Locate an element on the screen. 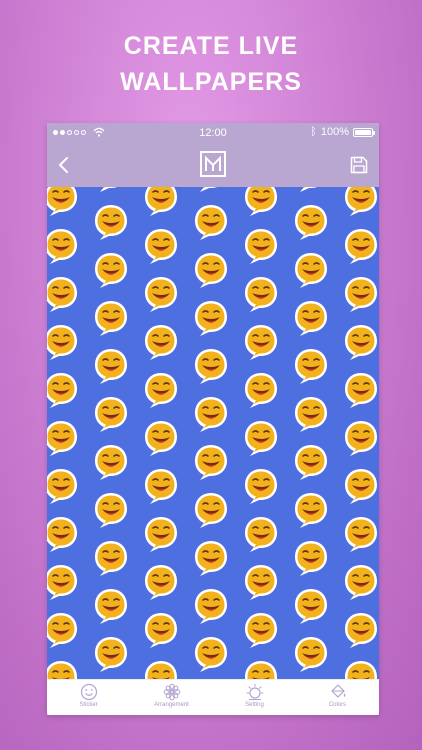 The image size is (422, 750). flower-grid-icon is located at coordinates (171, 692).